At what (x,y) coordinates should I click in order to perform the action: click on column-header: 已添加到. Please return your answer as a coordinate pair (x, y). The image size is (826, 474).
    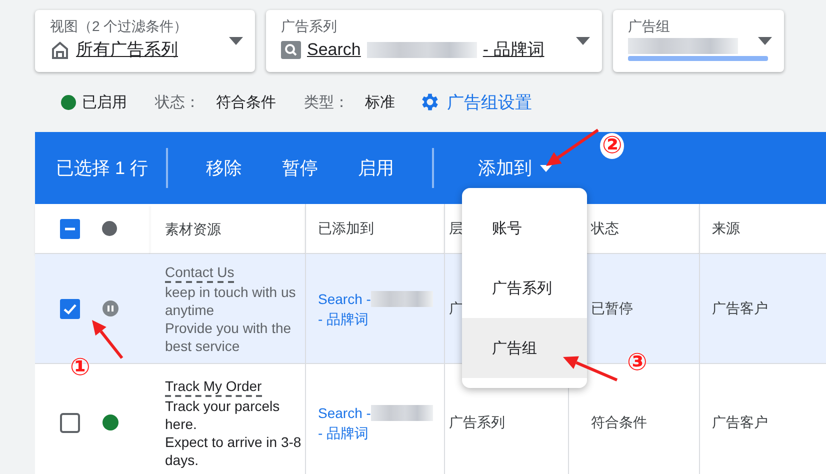
    Looking at the image, I should click on (346, 229).